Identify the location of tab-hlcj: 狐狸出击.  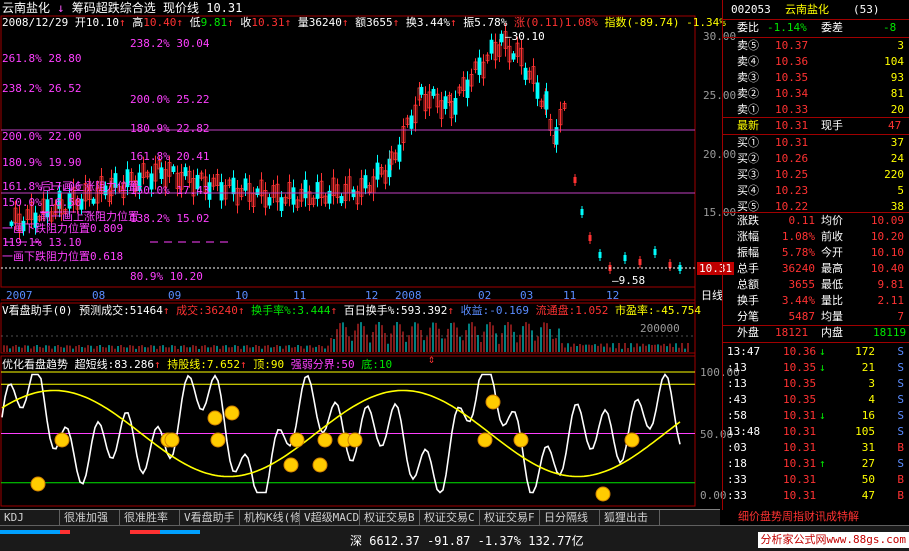
(630, 517).